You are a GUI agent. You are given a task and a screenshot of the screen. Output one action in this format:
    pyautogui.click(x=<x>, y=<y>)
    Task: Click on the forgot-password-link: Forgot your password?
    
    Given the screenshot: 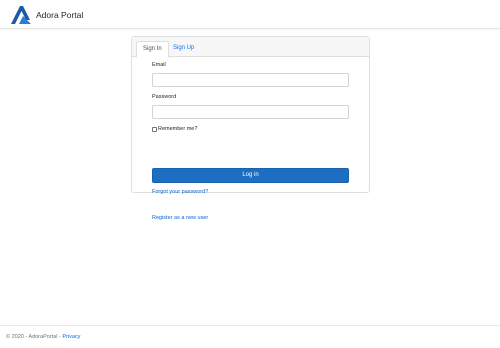 What is the action you would take?
    pyautogui.click(x=180, y=192)
    